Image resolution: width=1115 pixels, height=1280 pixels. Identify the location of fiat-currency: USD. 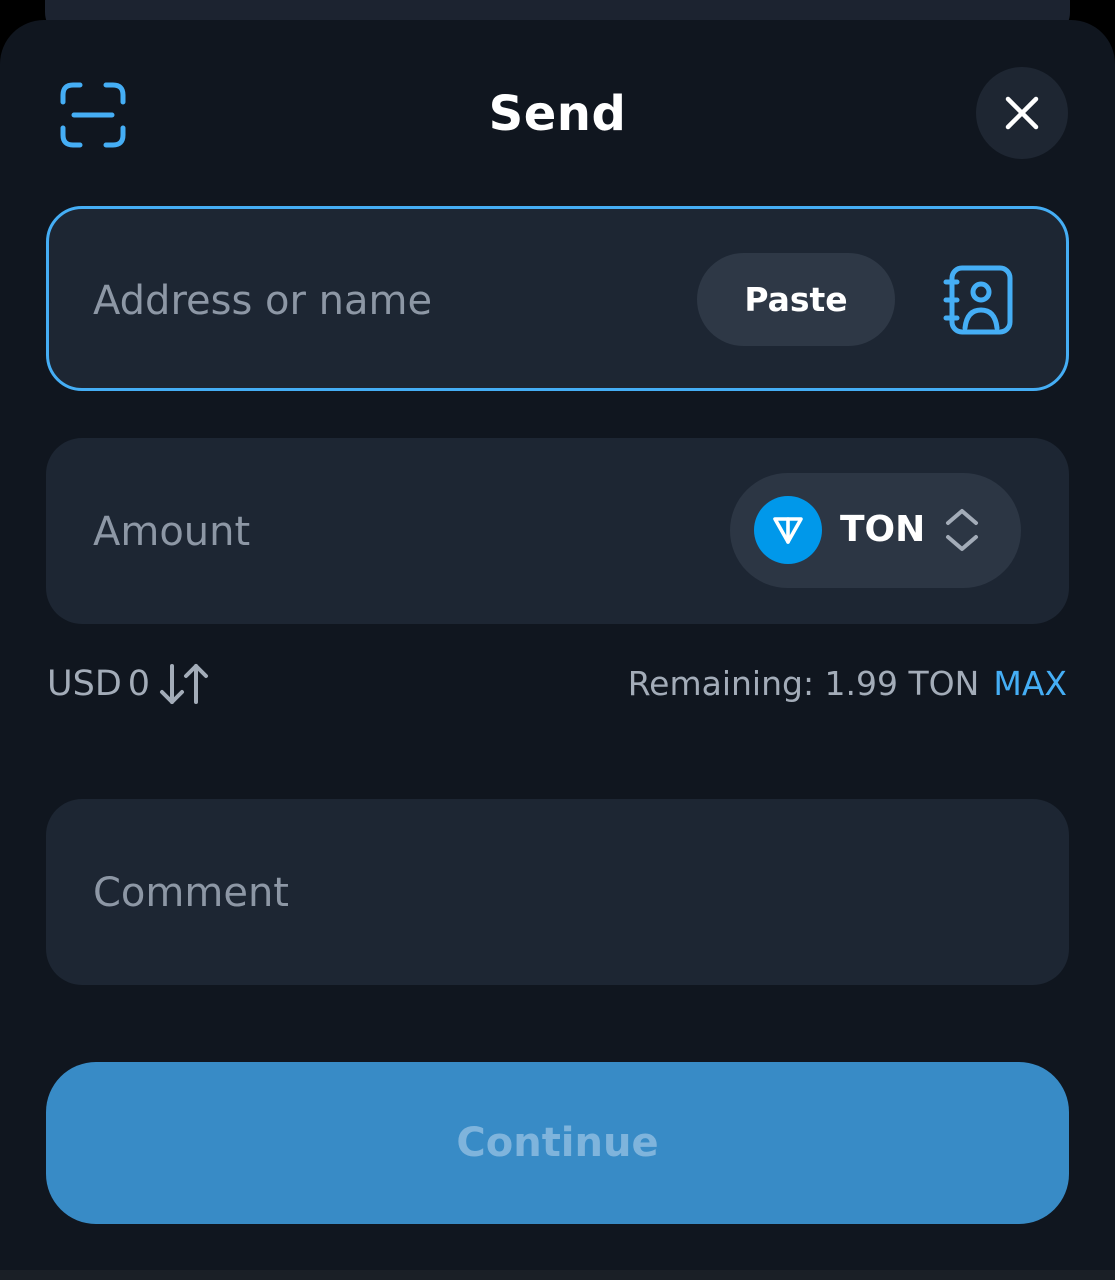
(84, 684).